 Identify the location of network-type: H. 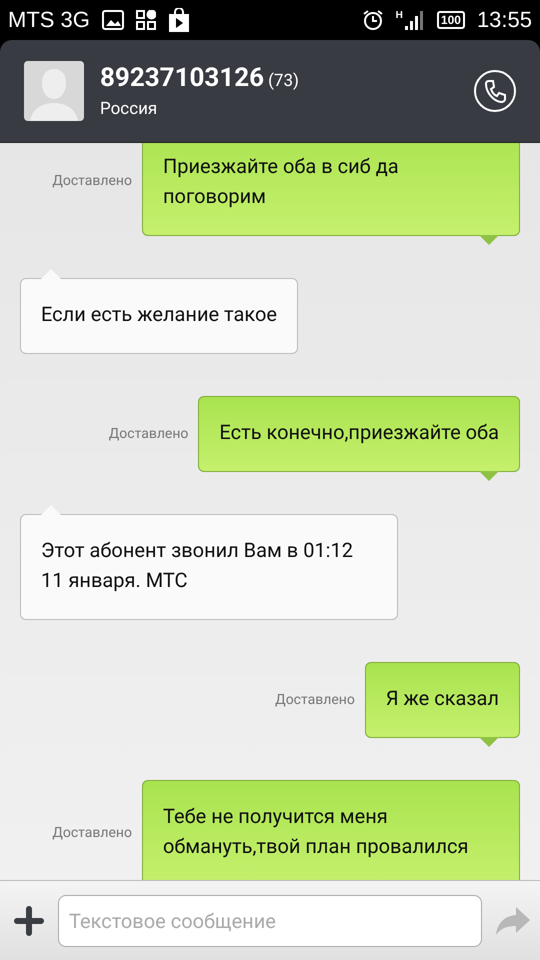
(399, 15).